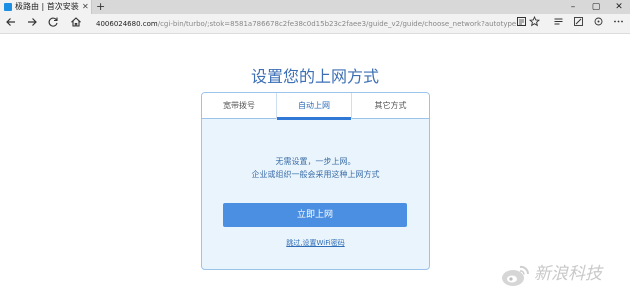 The height and width of the screenshot is (298, 630). I want to click on tab-pppoe: 宽带拨号, so click(239, 106).